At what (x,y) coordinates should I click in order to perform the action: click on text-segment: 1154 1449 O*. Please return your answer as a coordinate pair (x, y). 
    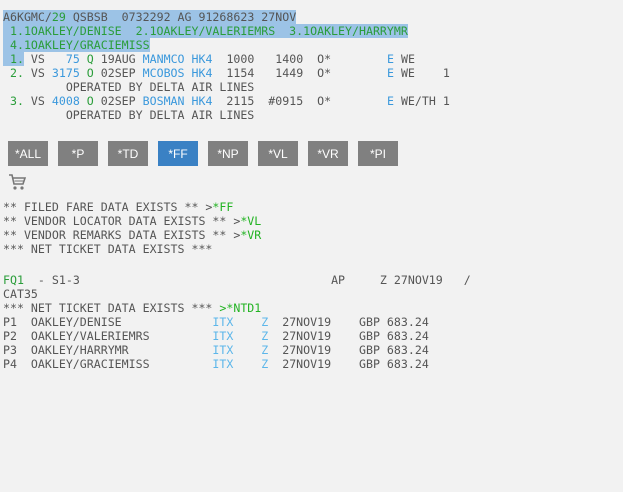
    Looking at the image, I should click on (299, 73).